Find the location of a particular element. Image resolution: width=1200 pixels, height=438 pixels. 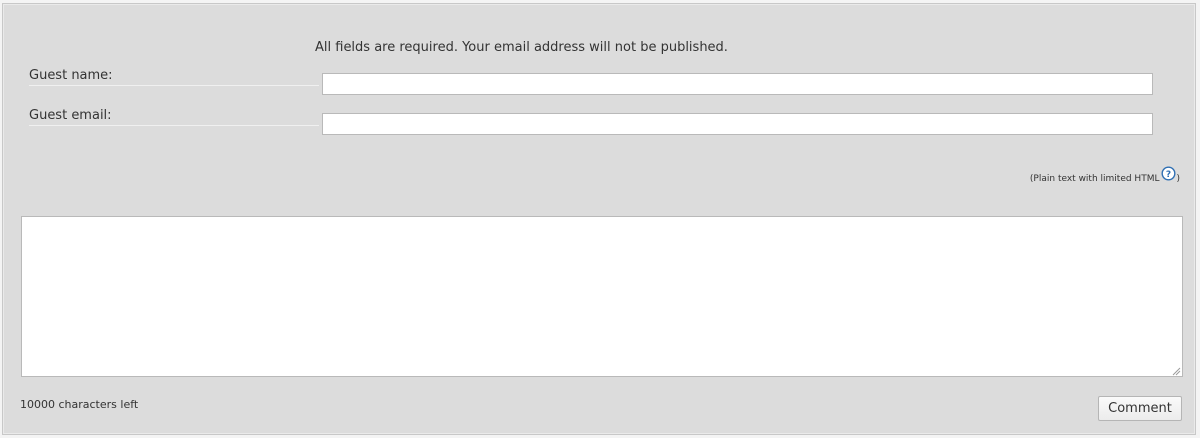

guest-name-input is located at coordinates (737, 84).